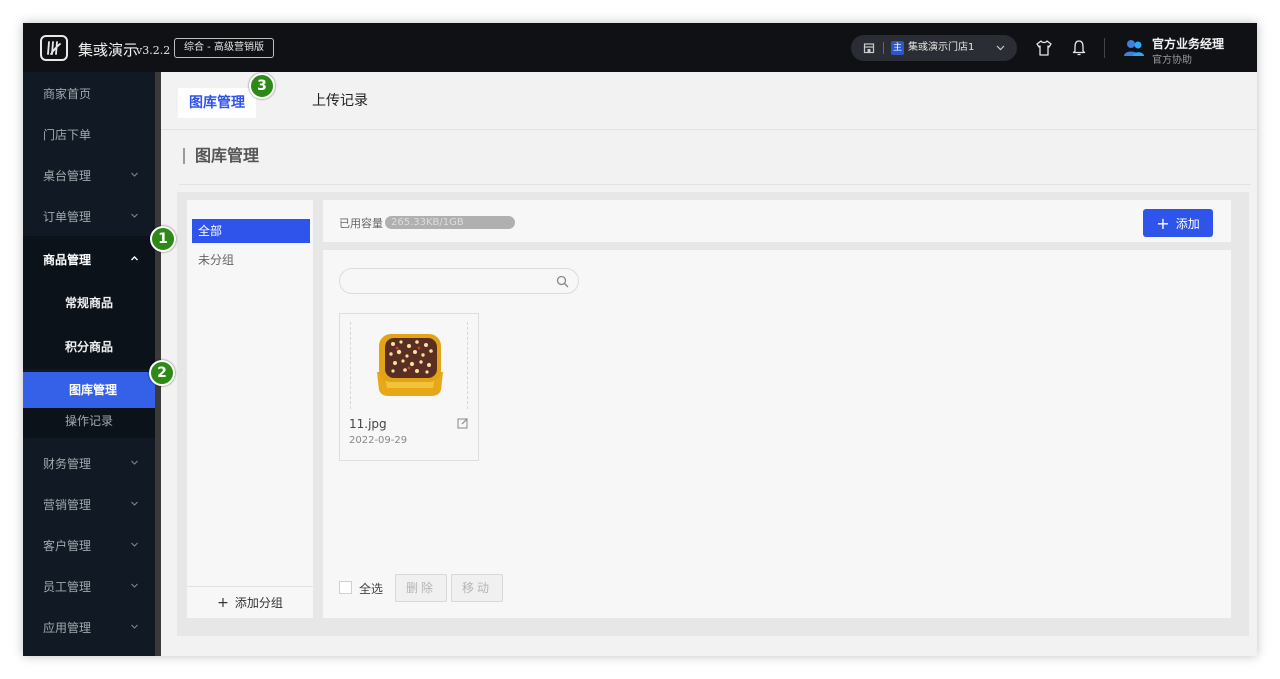 The image size is (1280, 679). What do you see at coordinates (67, 587) in the screenshot?
I see `sidebar-item-label: 员工管理` at bounding box center [67, 587].